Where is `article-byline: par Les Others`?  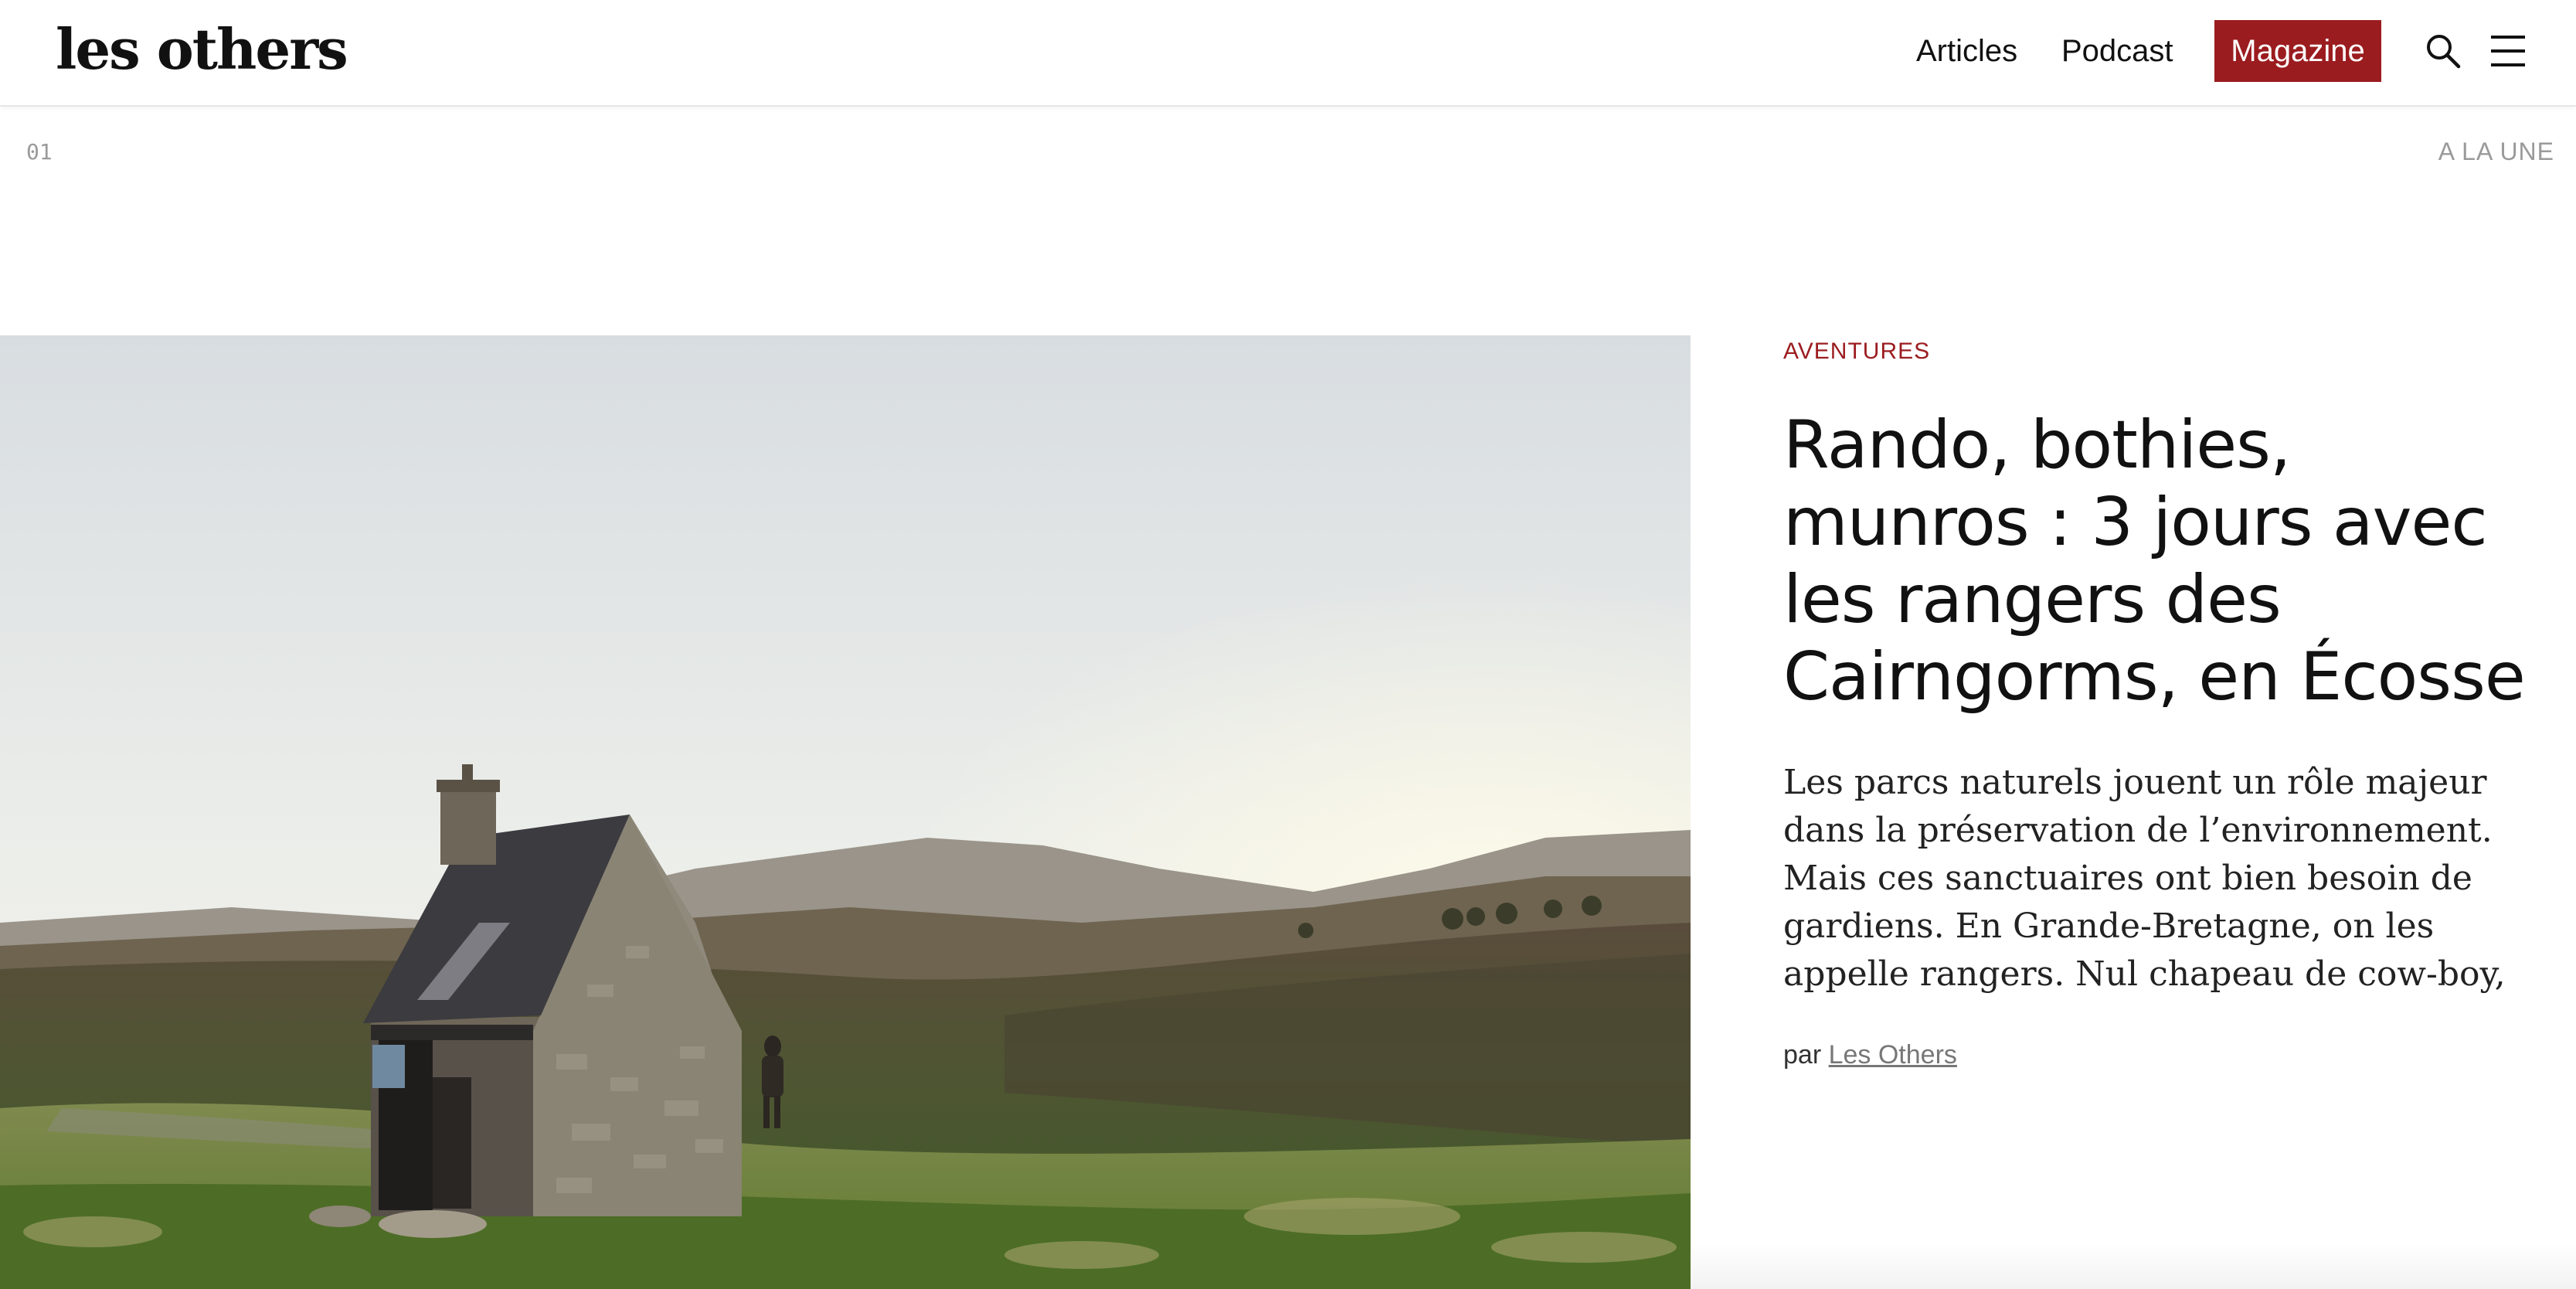 article-byline: par Les Others is located at coordinates (1870, 1055).